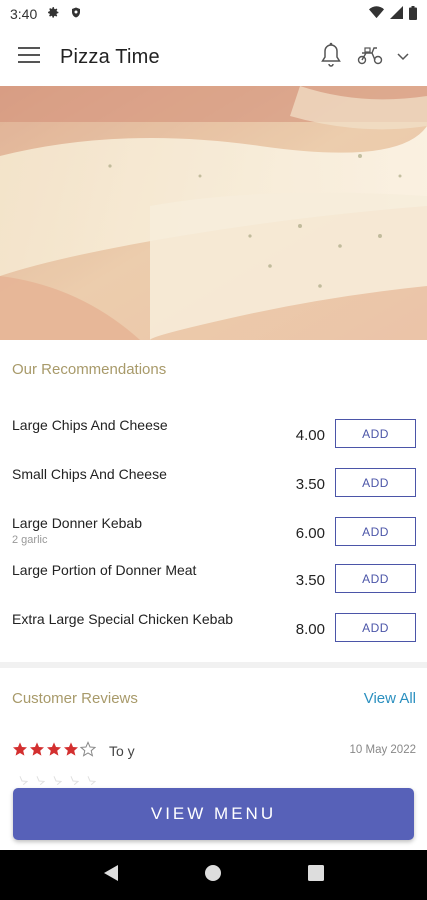 The width and height of the screenshot is (427, 900). I want to click on home-icon, so click(213, 875).